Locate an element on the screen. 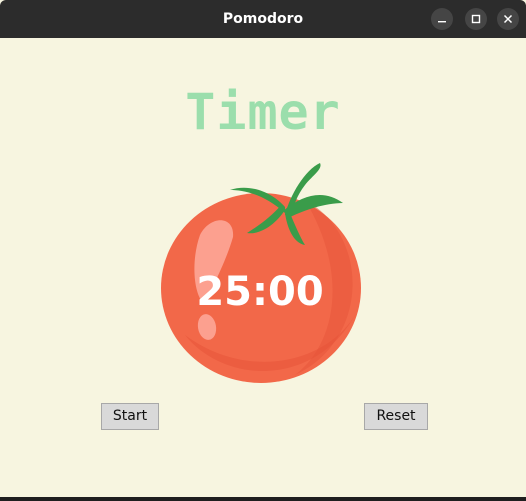 Image resolution: width=526 pixels, height=501 pixels. minimize-icon is located at coordinates (442, 22).